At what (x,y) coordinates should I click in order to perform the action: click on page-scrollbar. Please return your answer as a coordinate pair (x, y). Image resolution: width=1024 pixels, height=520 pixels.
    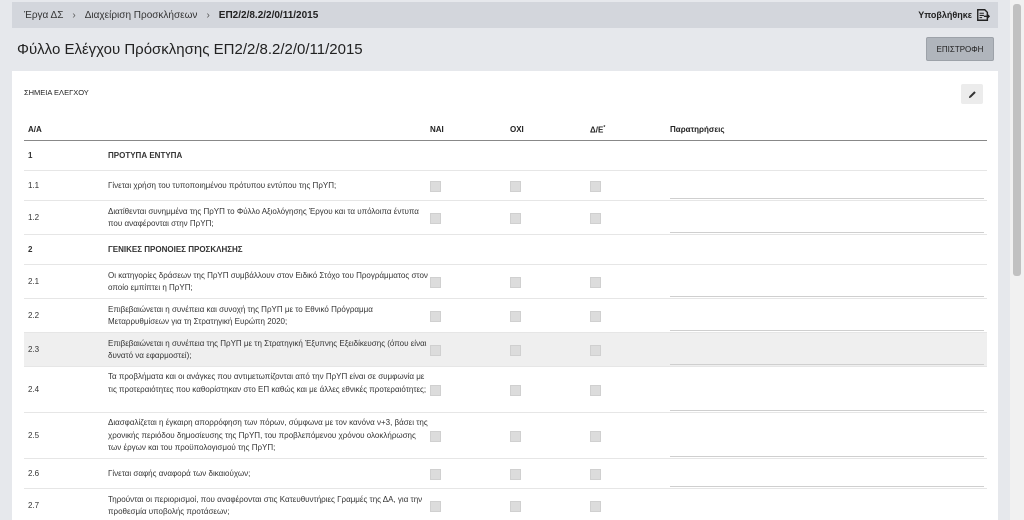
    Looking at the image, I should click on (1017, 260).